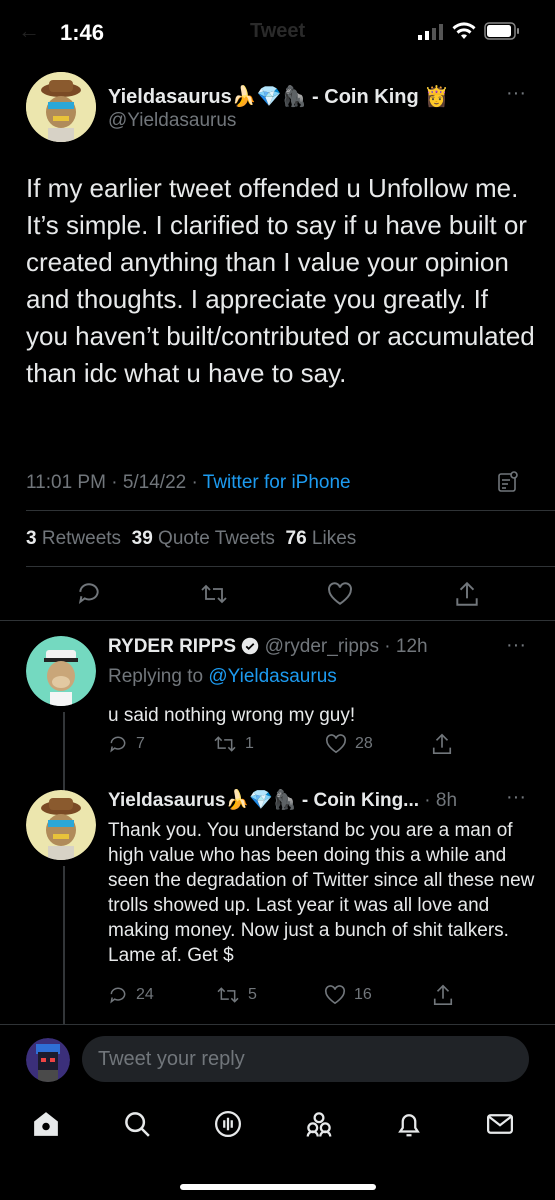 This screenshot has width=555, height=1200. I want to click on reply-input-placeholder: Tweet your reply, so click(171, 1058).